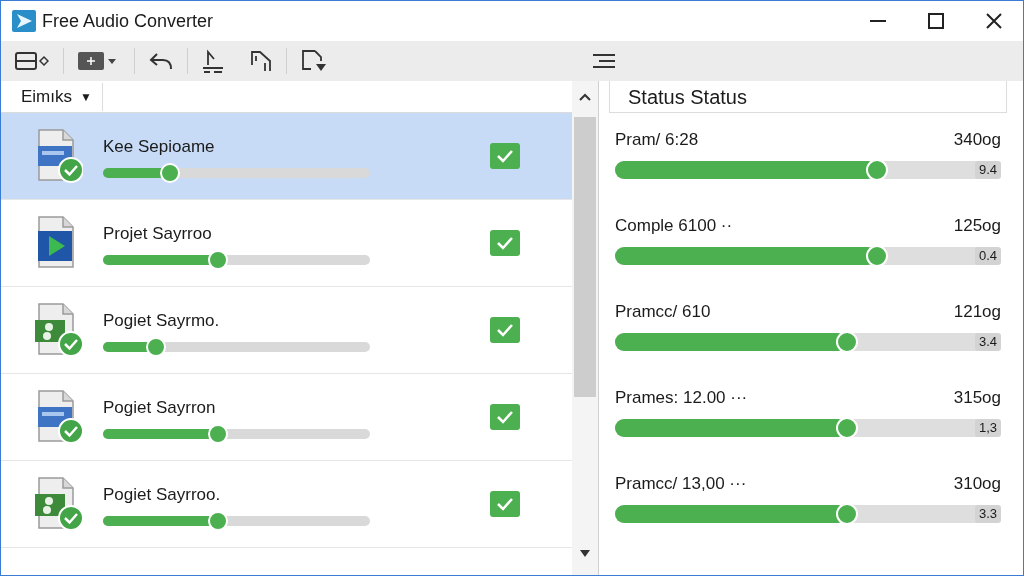 The height and width of the screenshot is (576, 1024). Describe the element at coordinates (681, 484) in the screenshot. I see `status-label: Pramcc/ 13,00 ···` at that location.